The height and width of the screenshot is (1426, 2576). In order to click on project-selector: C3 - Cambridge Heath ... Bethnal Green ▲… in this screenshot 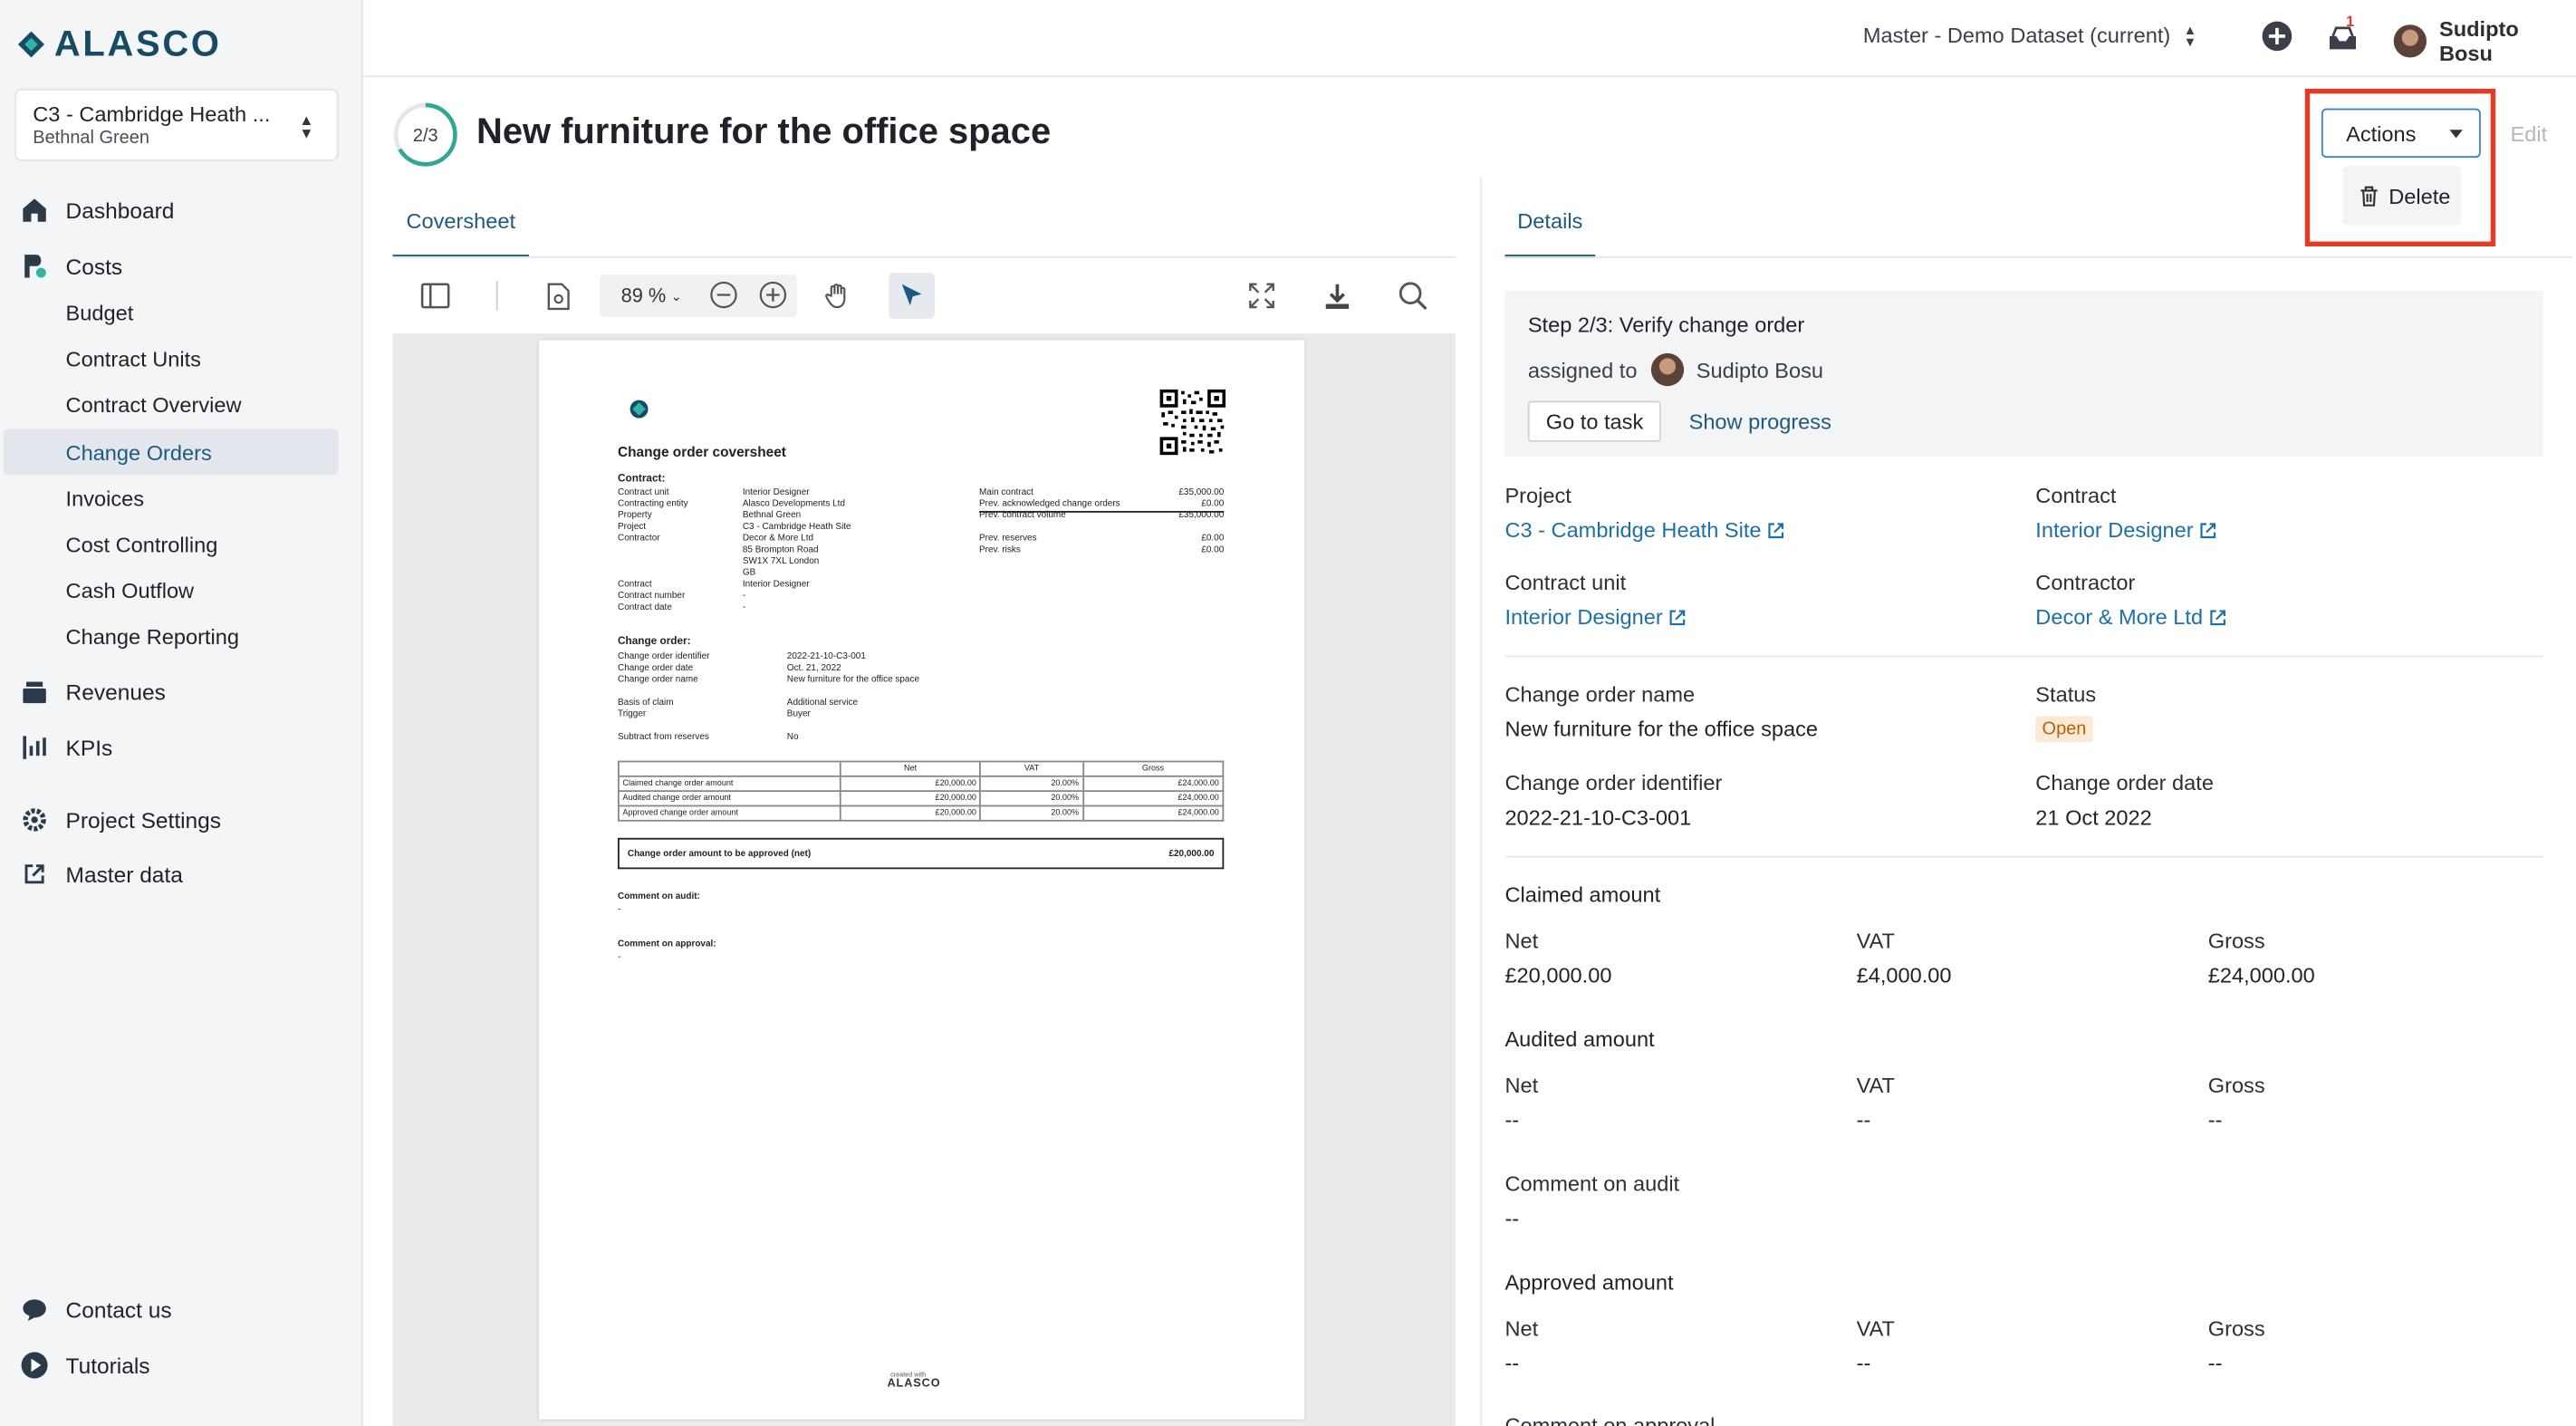, I will do `click(176, 125)`.